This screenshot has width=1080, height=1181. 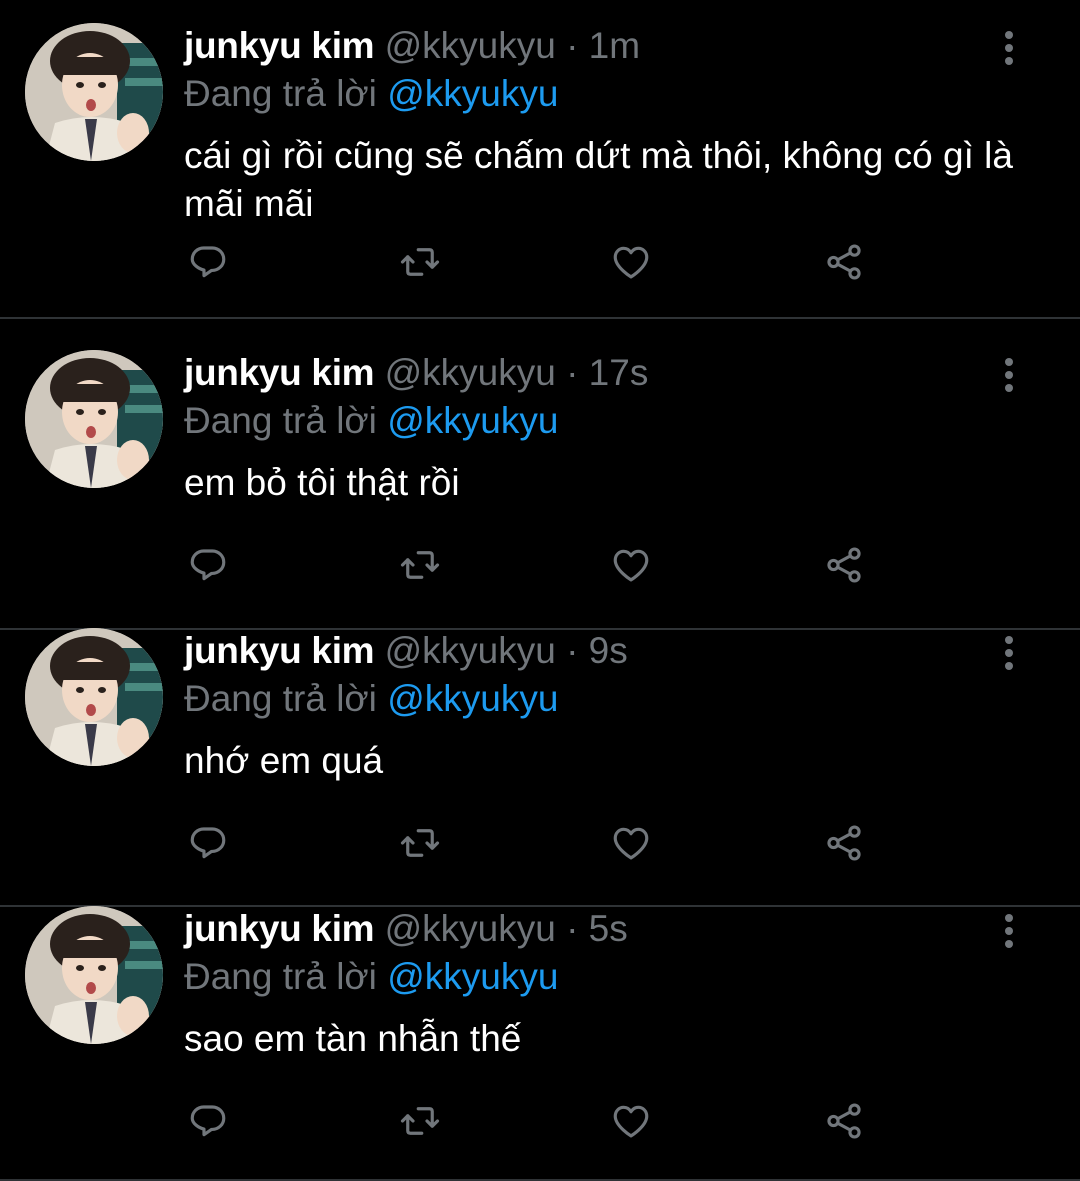 I want to click on tweet-timestamp: 5s, so click(x=608, y=928).